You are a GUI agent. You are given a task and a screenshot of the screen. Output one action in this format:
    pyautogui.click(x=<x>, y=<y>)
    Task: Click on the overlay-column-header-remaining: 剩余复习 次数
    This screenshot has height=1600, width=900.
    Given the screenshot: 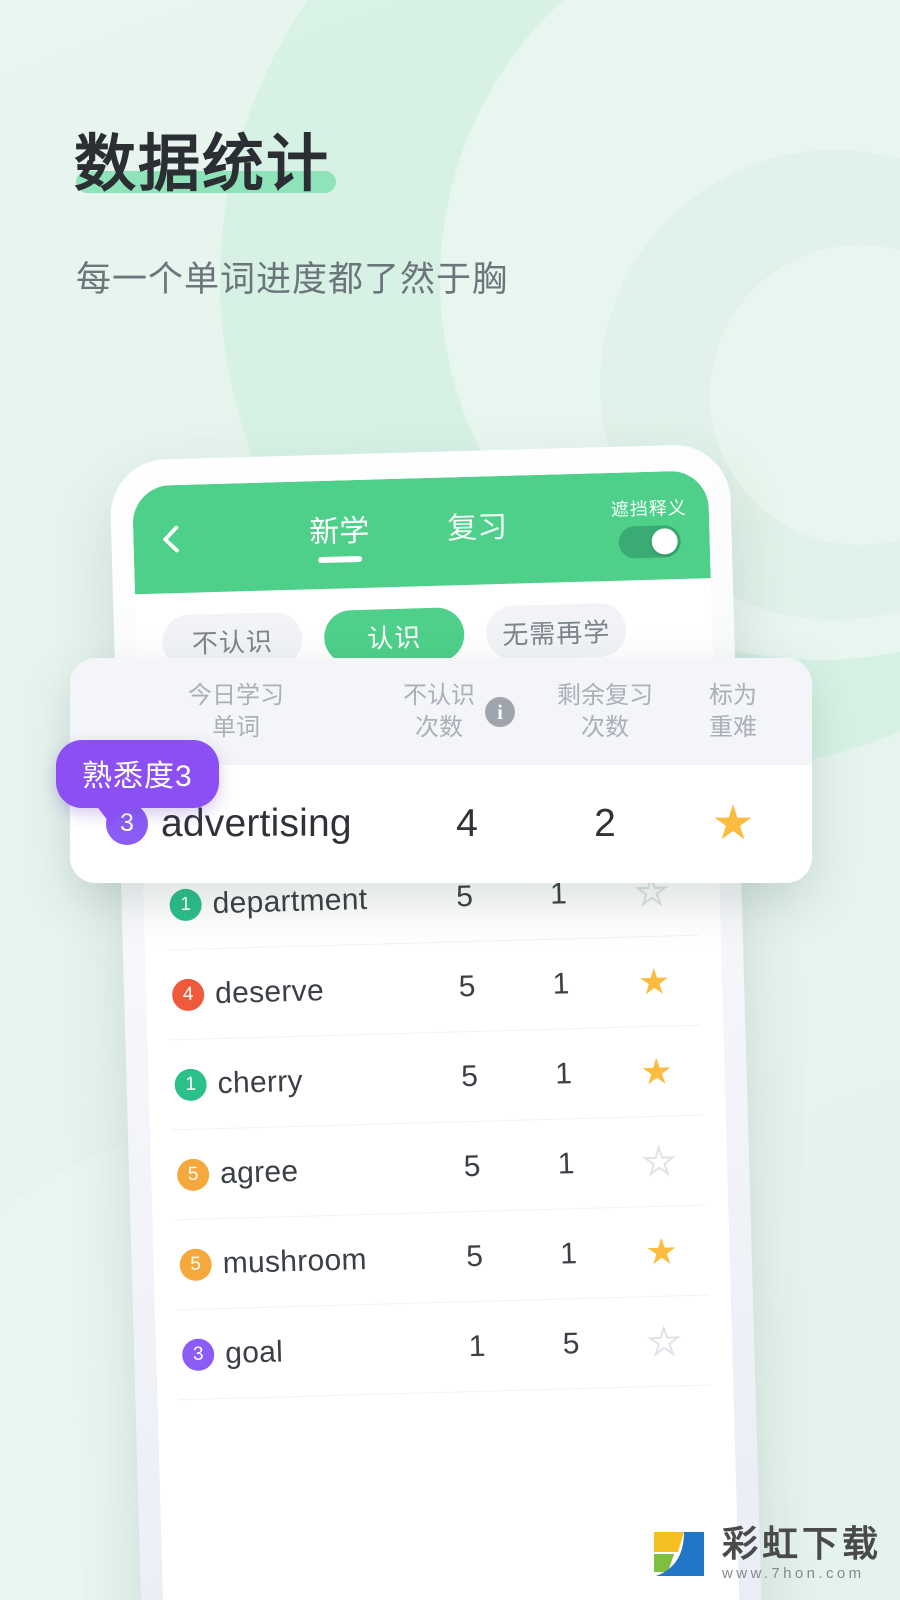 What is the action you would take?
    pyautogui.click(x=605, y=712)
    